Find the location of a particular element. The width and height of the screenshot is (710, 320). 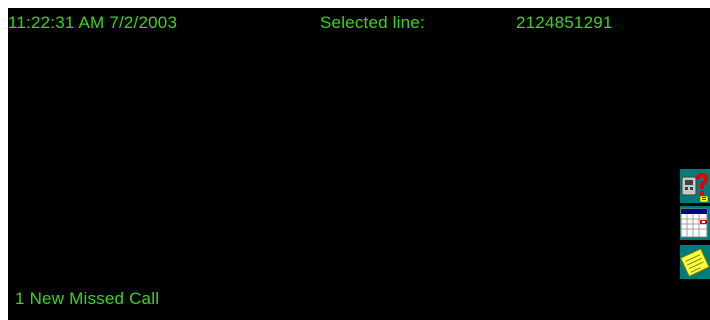

phone-help-icon is located at coordinates (695, 186).